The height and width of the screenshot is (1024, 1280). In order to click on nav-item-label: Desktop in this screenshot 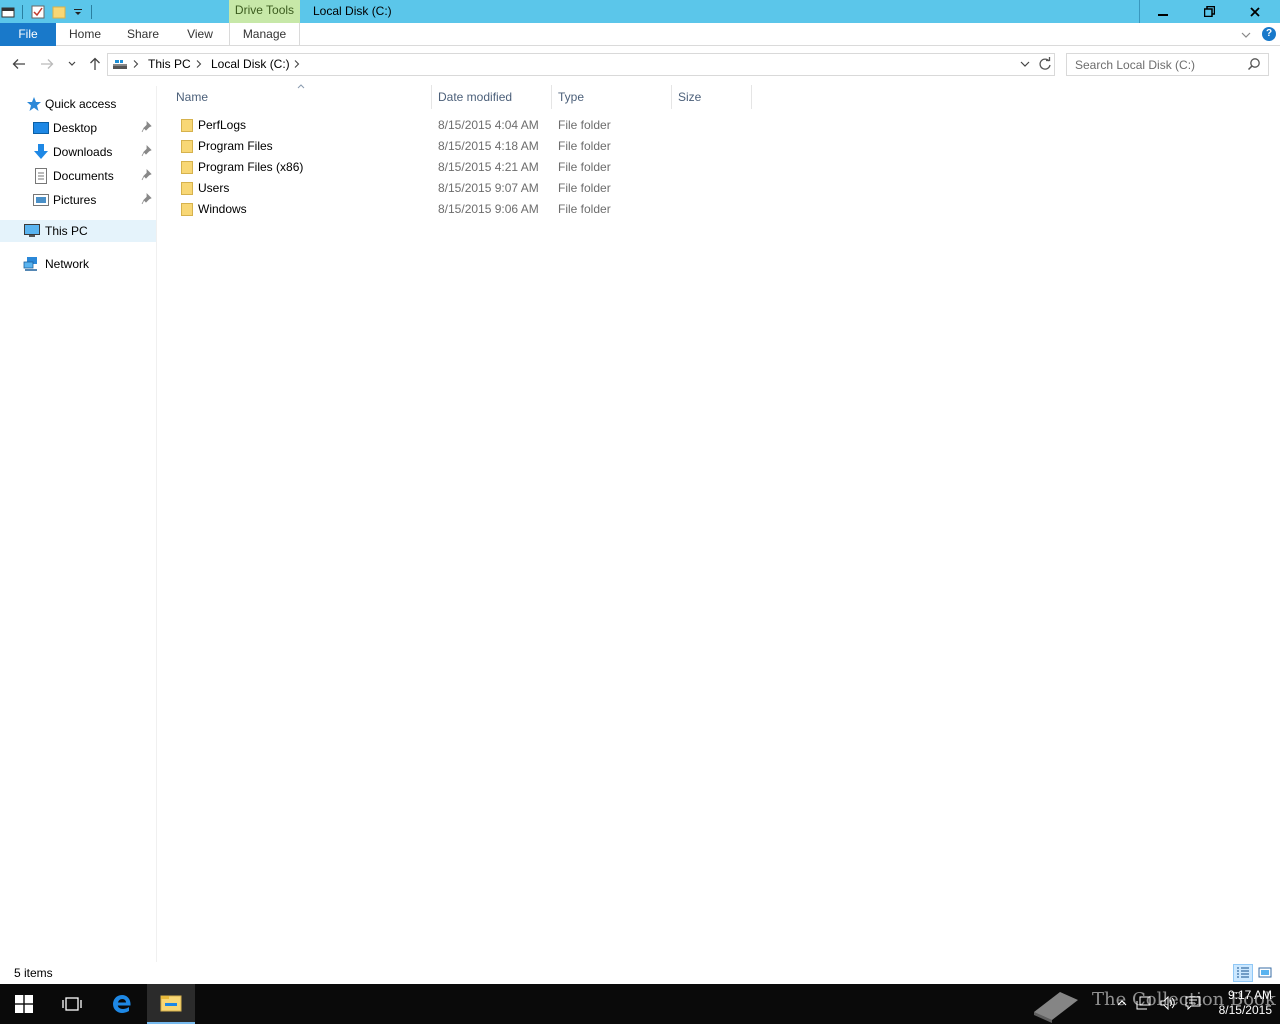, I will do `click(75, 128)`.